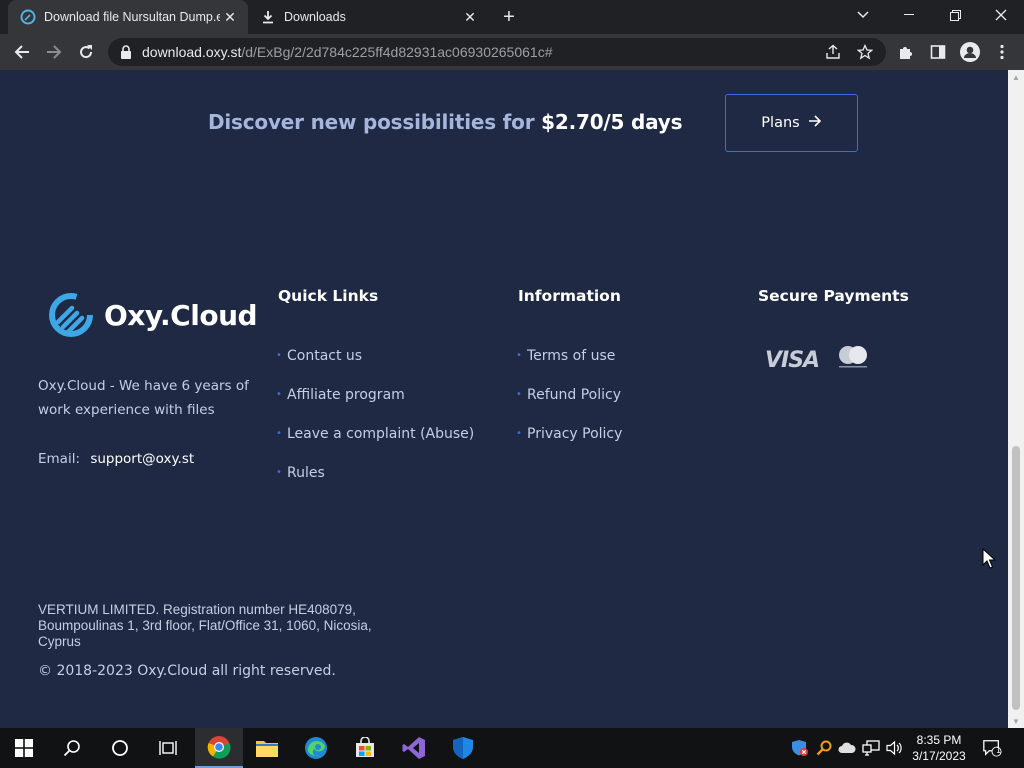 The height and width of the screenshot is (768, 1024). What do you see at coordinates (992, 748) in the screenshot?
I see `action-center-notification-icon: 1` at bounding box center [992, 748].